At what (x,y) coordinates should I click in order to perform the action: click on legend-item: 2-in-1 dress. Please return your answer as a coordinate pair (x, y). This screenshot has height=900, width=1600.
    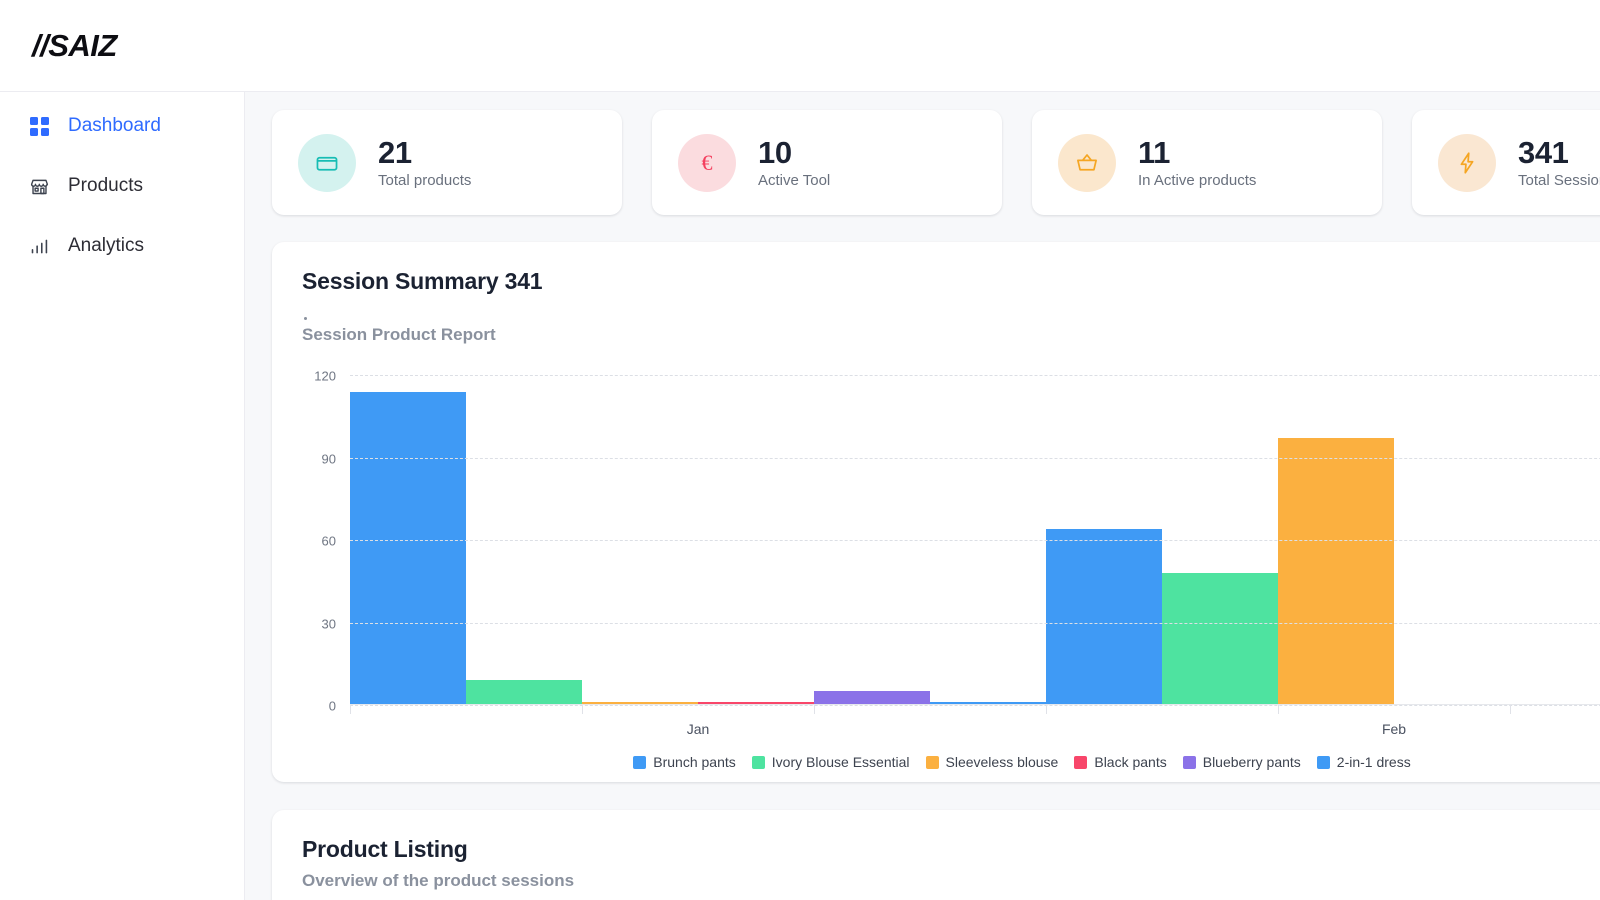
    Looking at the image, I should click on (1363, 762).